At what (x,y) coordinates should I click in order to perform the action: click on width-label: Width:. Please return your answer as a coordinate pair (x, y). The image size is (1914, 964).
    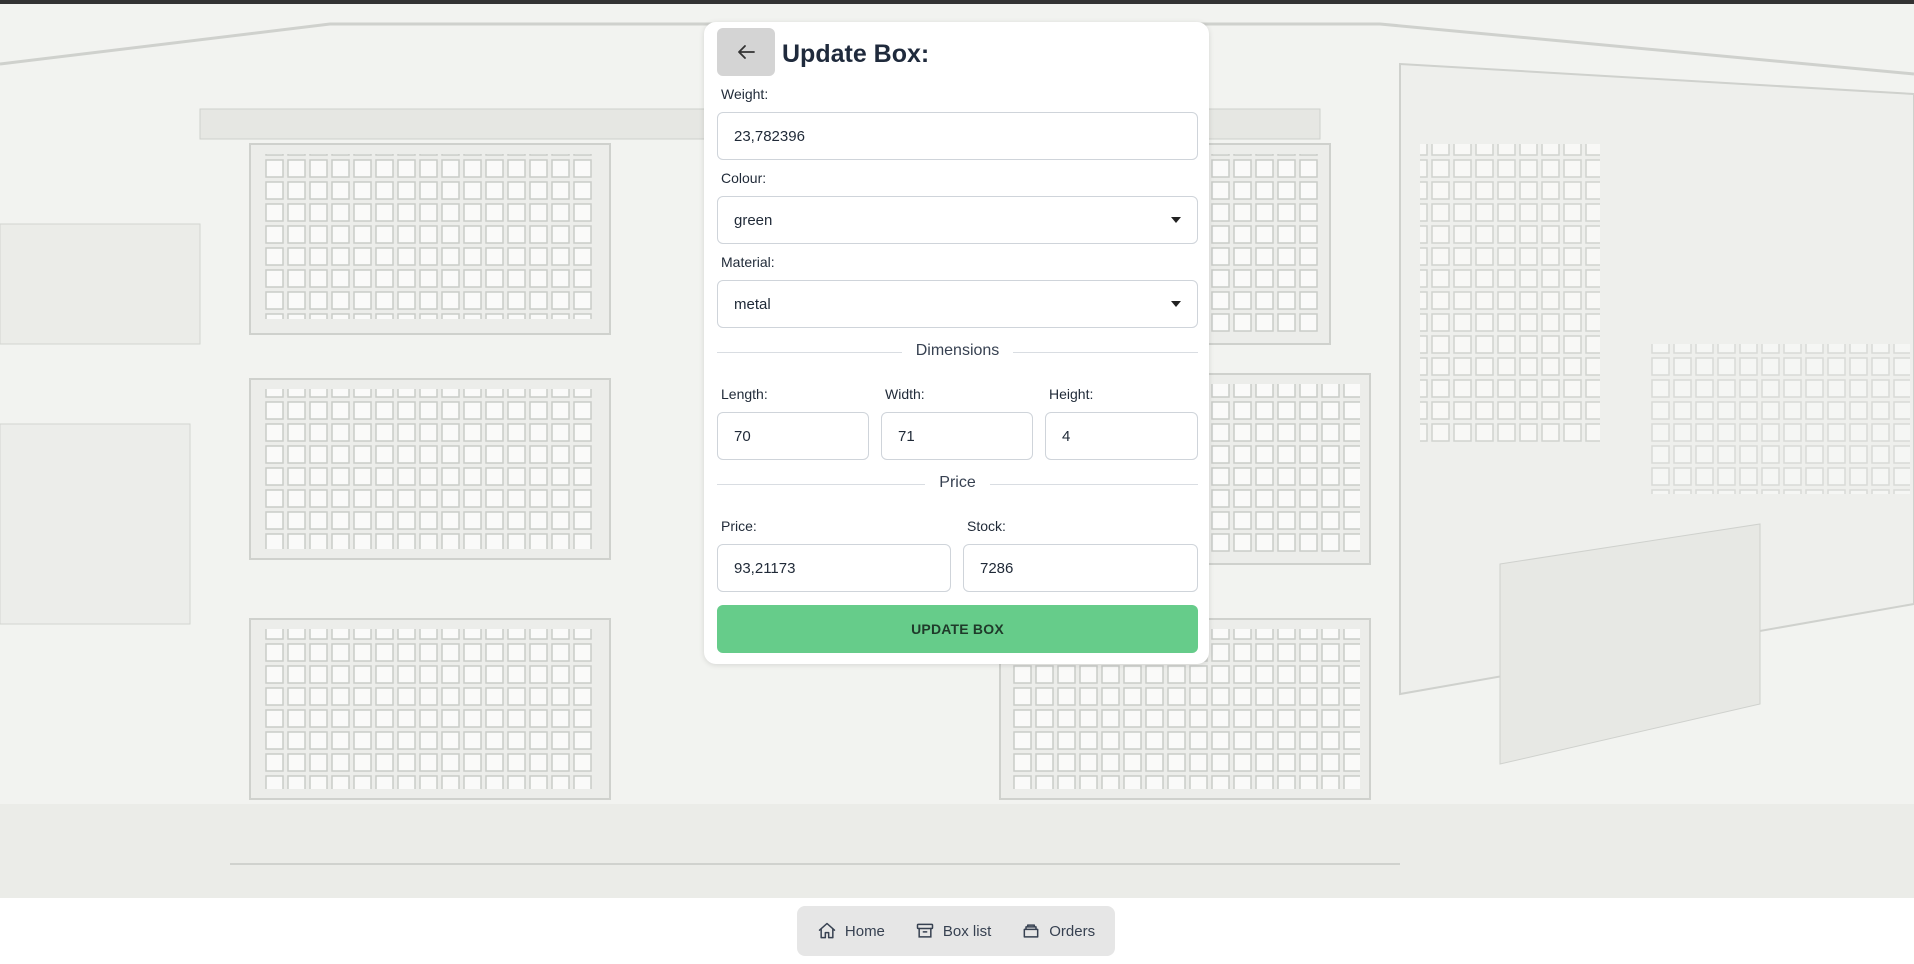
    Looking at the image, I should click on (905, 394).